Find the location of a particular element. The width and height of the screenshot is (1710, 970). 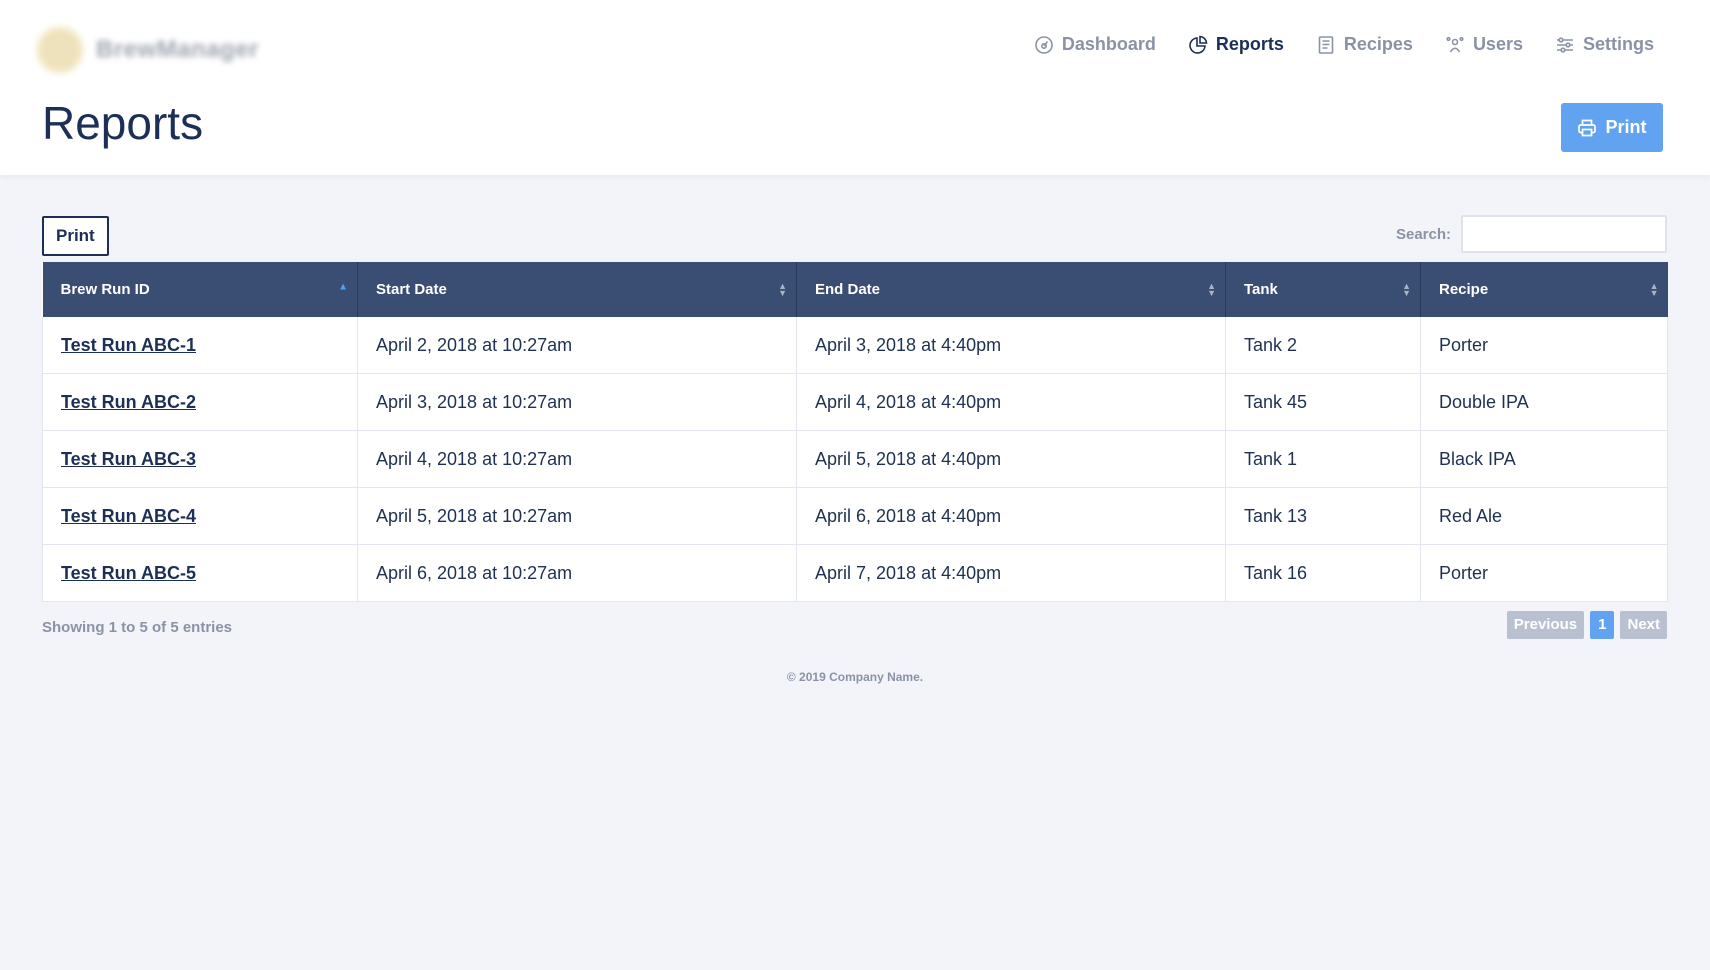

cell-tank: Tank 16 is located at coordinates (1323, 573).